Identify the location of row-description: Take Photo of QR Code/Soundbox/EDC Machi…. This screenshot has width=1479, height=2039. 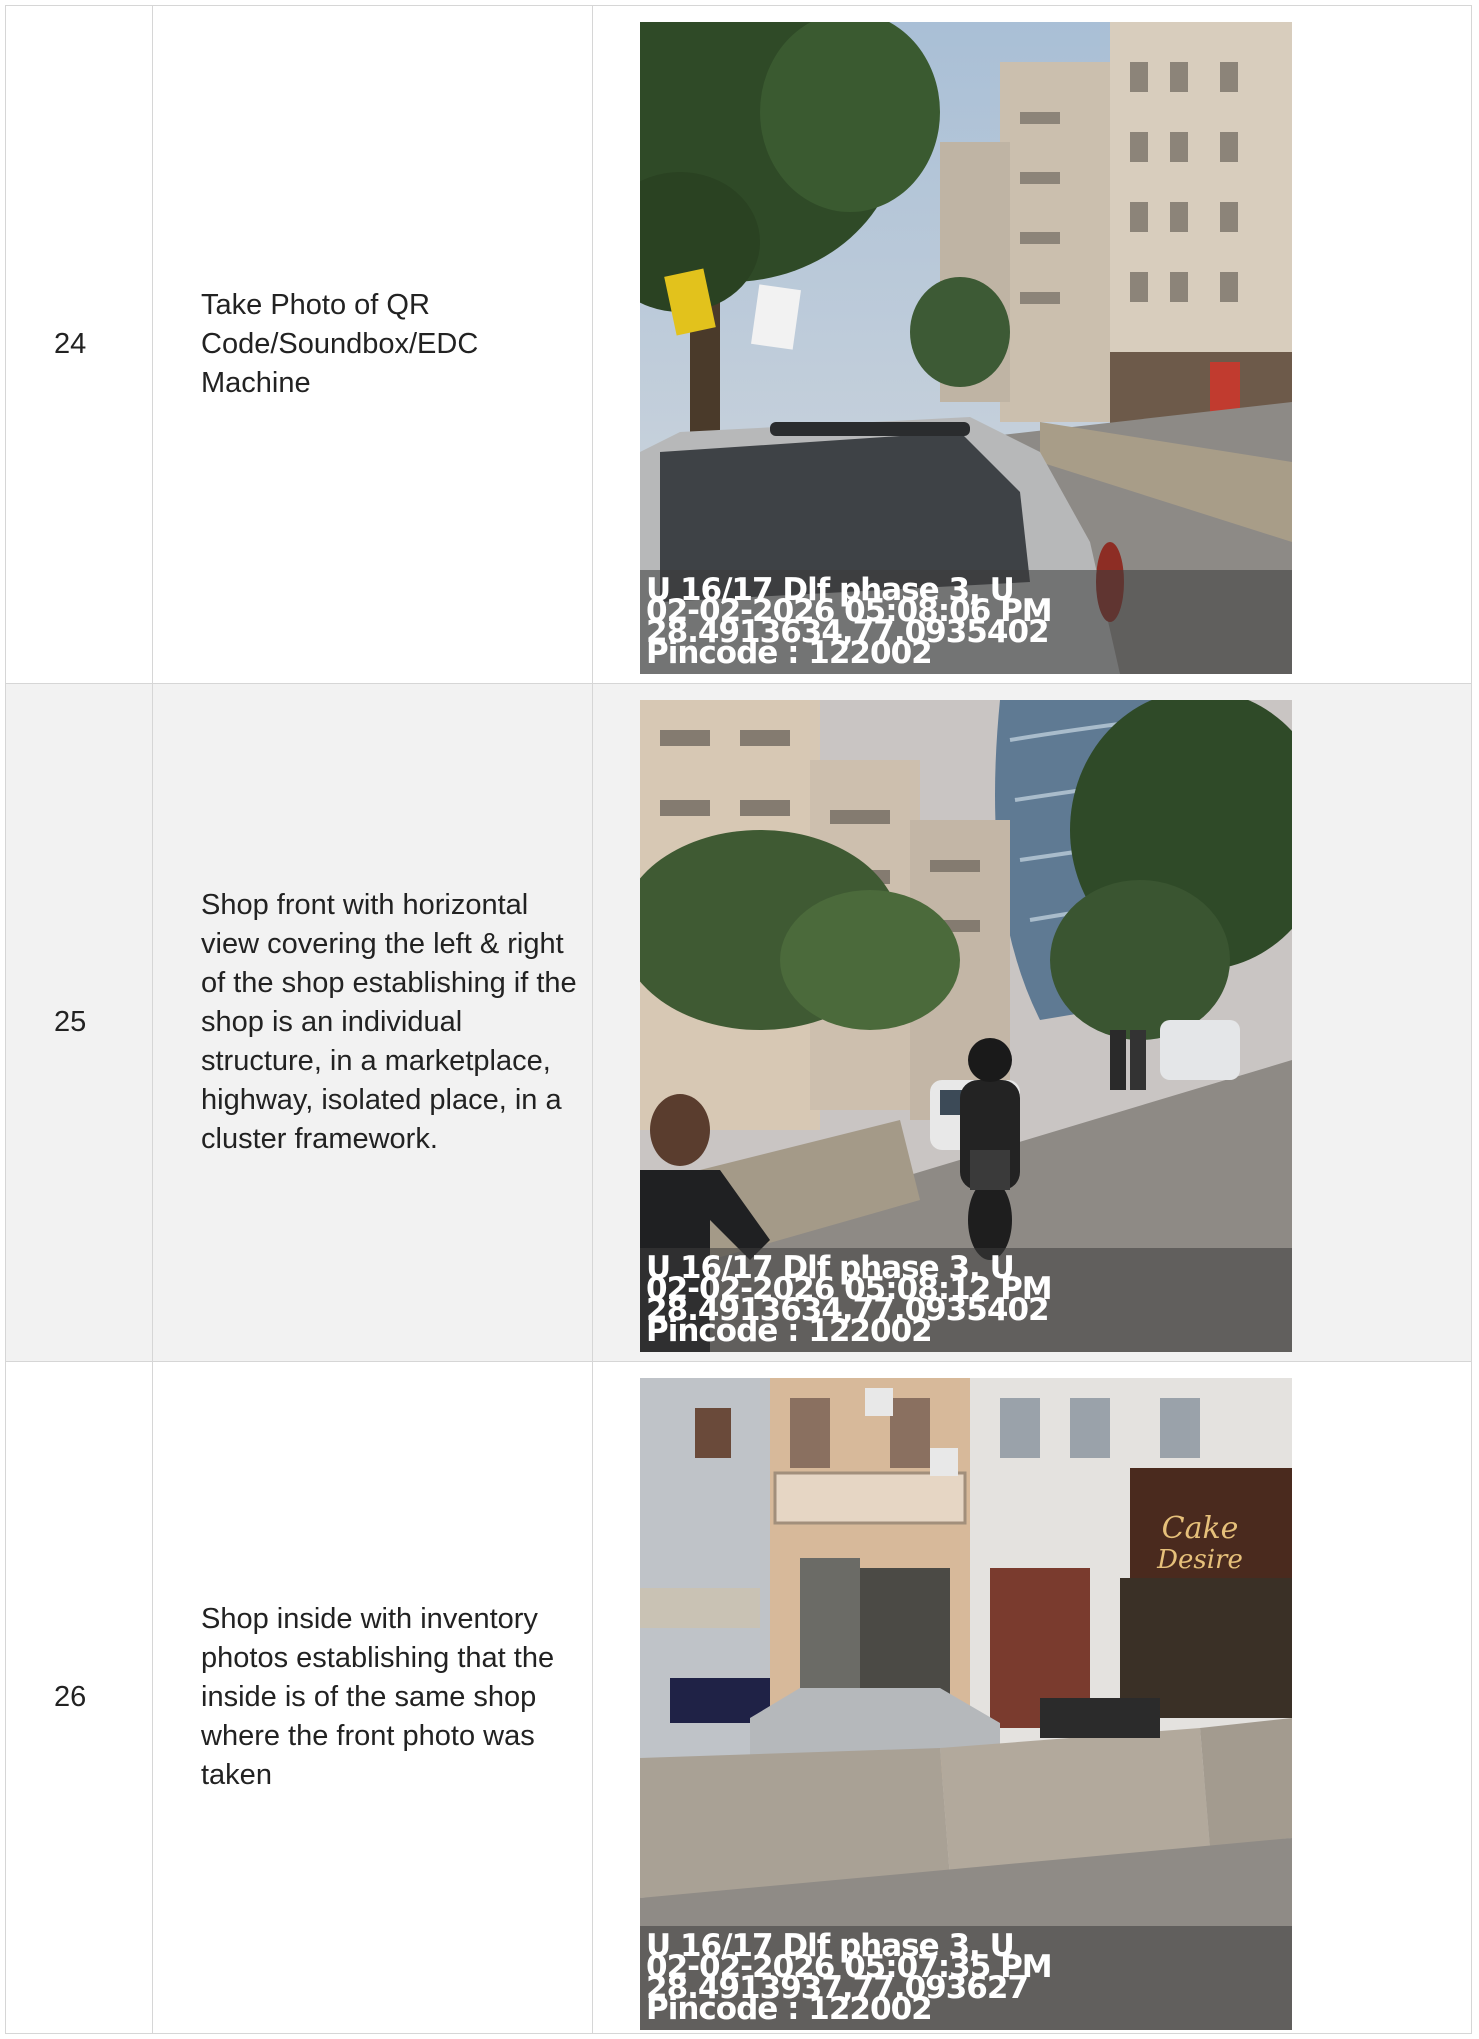
(372, 344).